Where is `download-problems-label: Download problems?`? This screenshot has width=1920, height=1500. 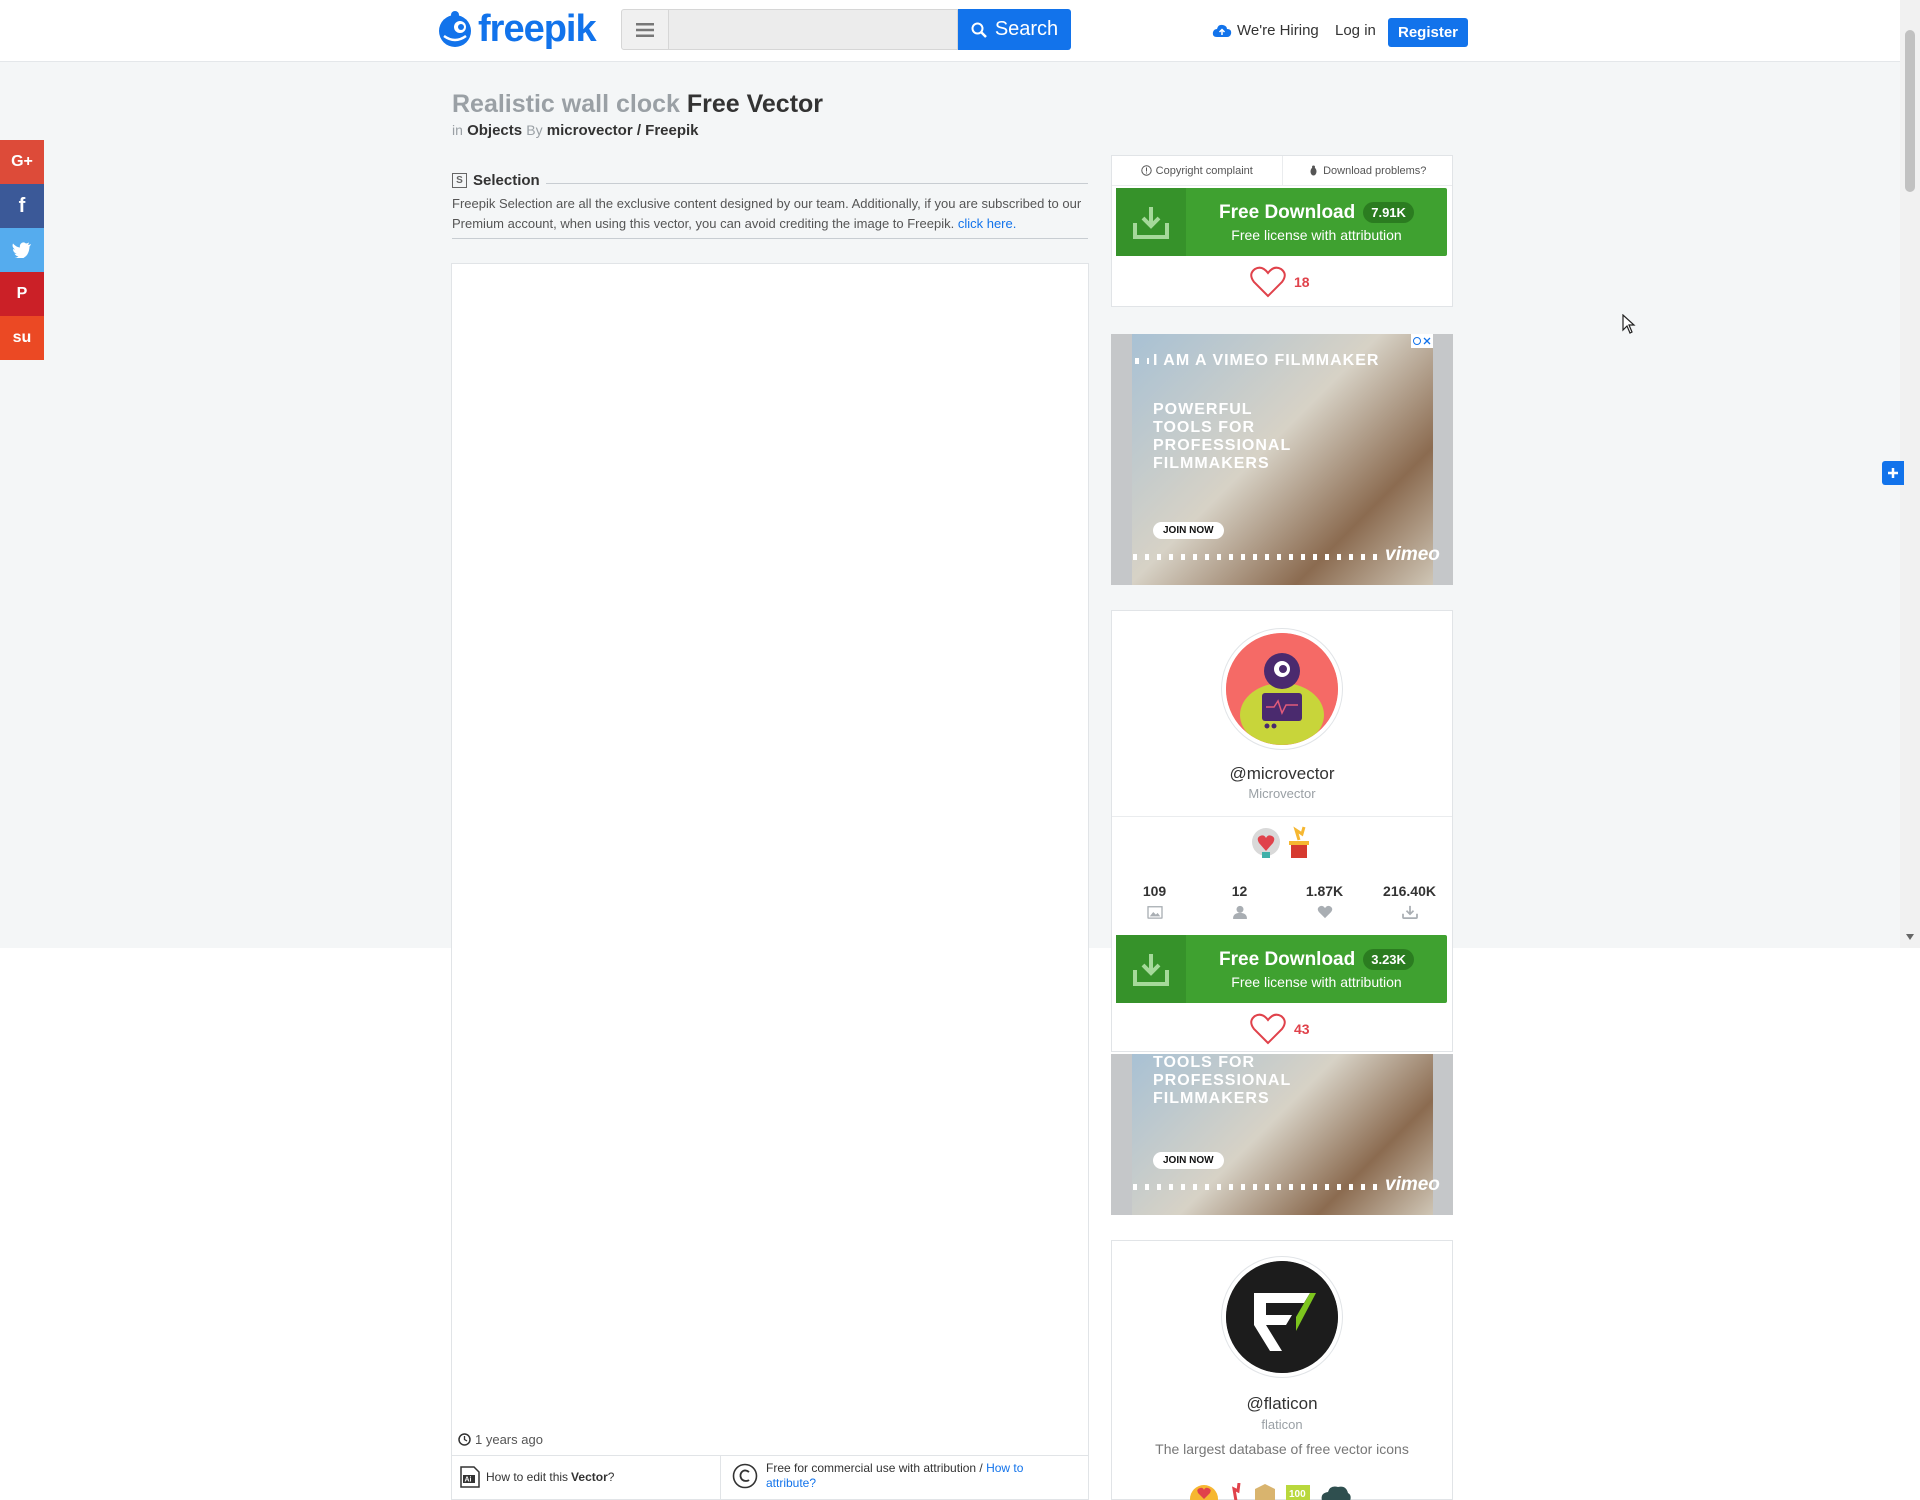 download-problems-label: Download problems? is located at coordinates (1375, 170).